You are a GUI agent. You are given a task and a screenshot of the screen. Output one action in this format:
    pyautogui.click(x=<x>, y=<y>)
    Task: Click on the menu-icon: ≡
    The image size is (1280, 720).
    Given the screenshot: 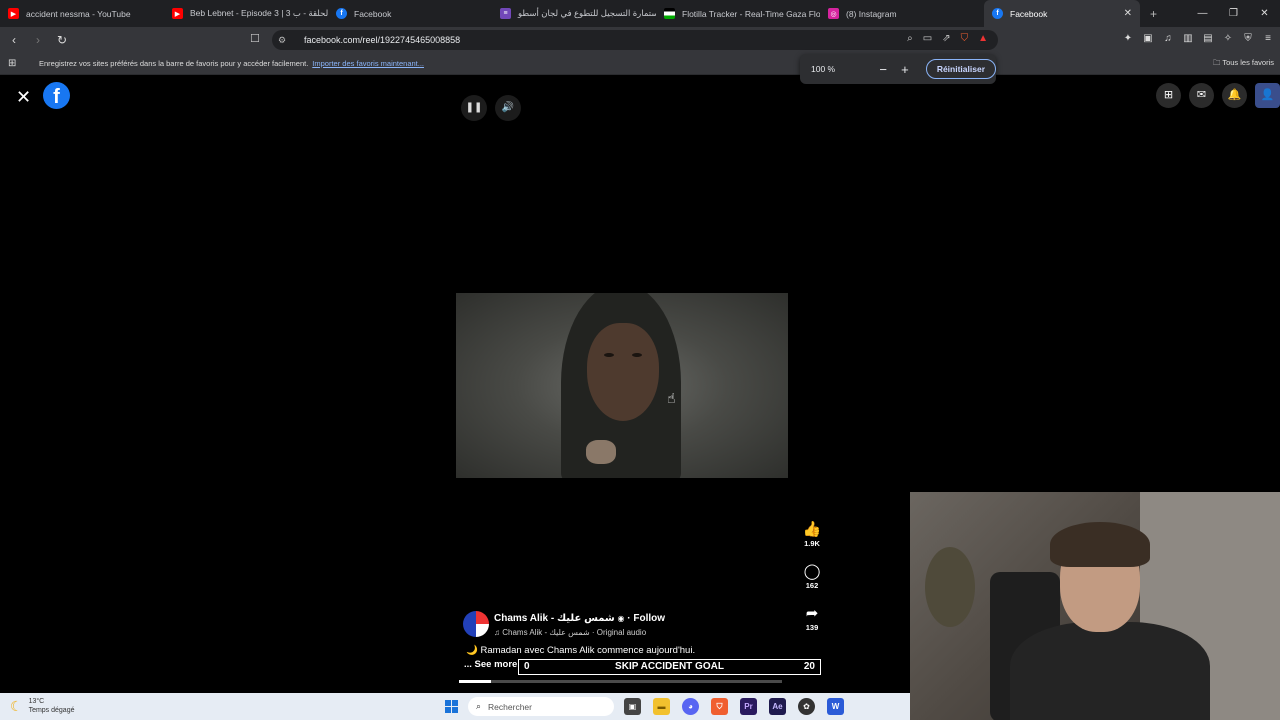 What is the action you would take?
    pyautogui.click(x=1268, y=38)
    